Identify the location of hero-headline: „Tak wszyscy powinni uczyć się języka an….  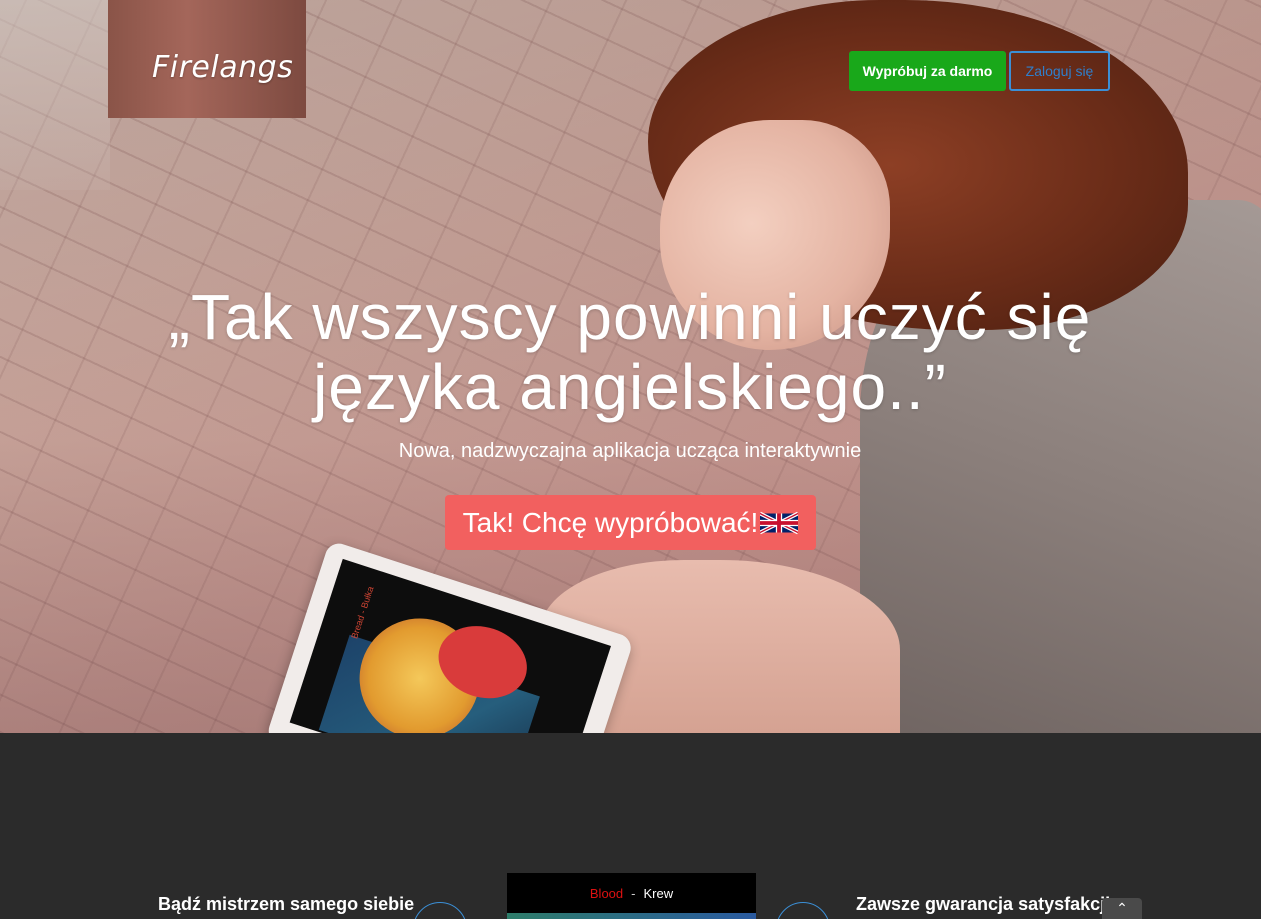
(630, 352).